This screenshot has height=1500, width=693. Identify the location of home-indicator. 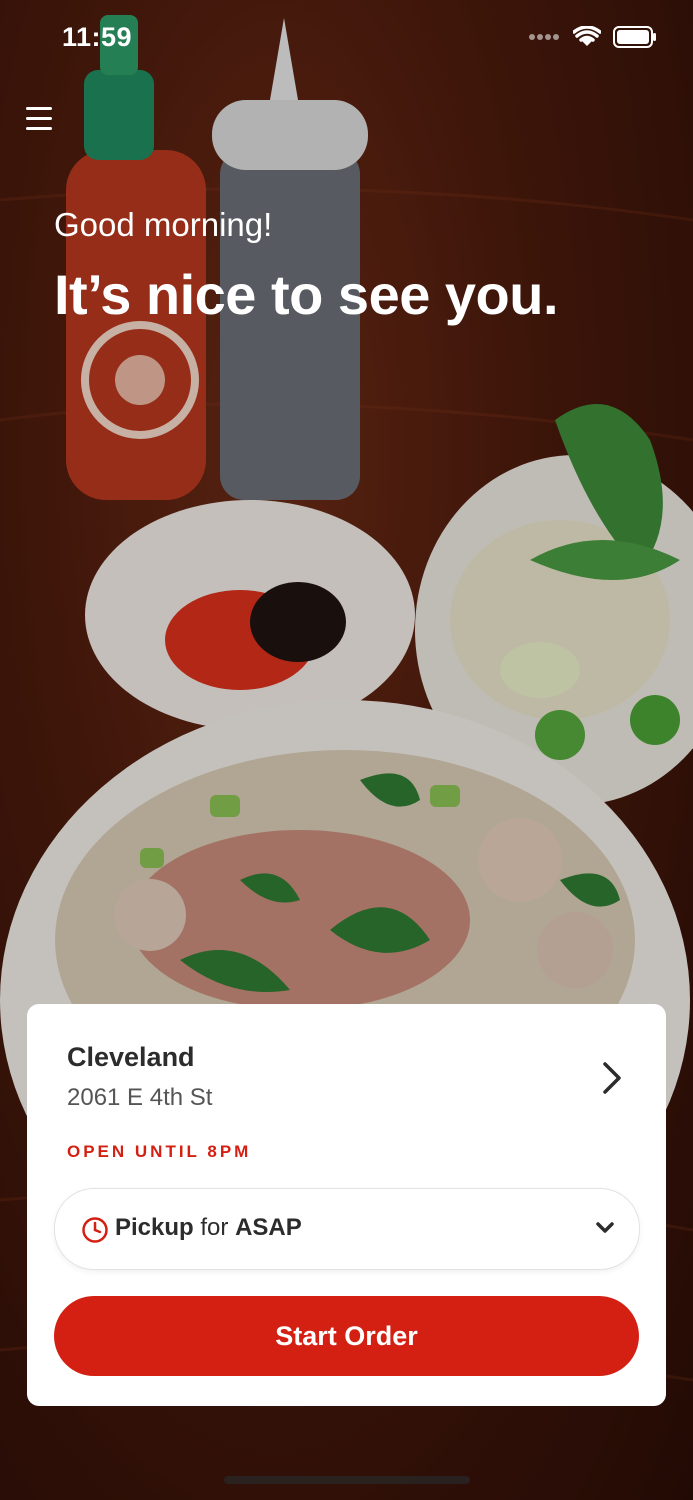
(347, 1480).